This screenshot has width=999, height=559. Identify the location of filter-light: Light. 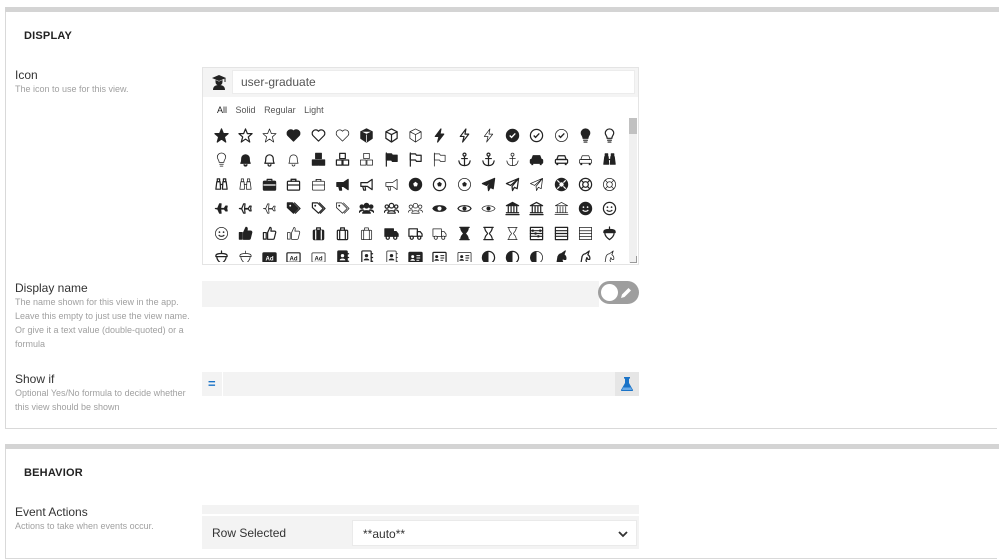
(314, 110).